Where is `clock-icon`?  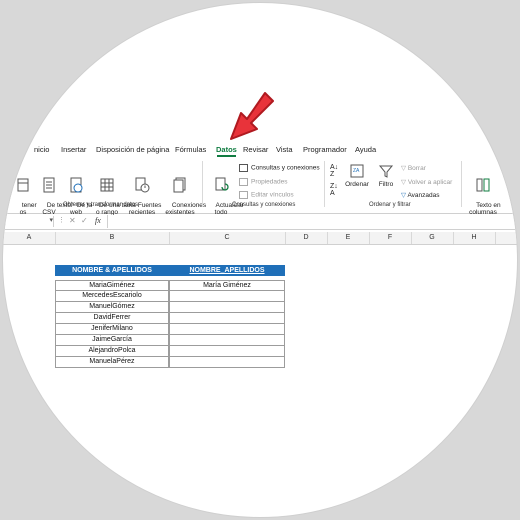
clock-icon is located at coordinates (142, 185).